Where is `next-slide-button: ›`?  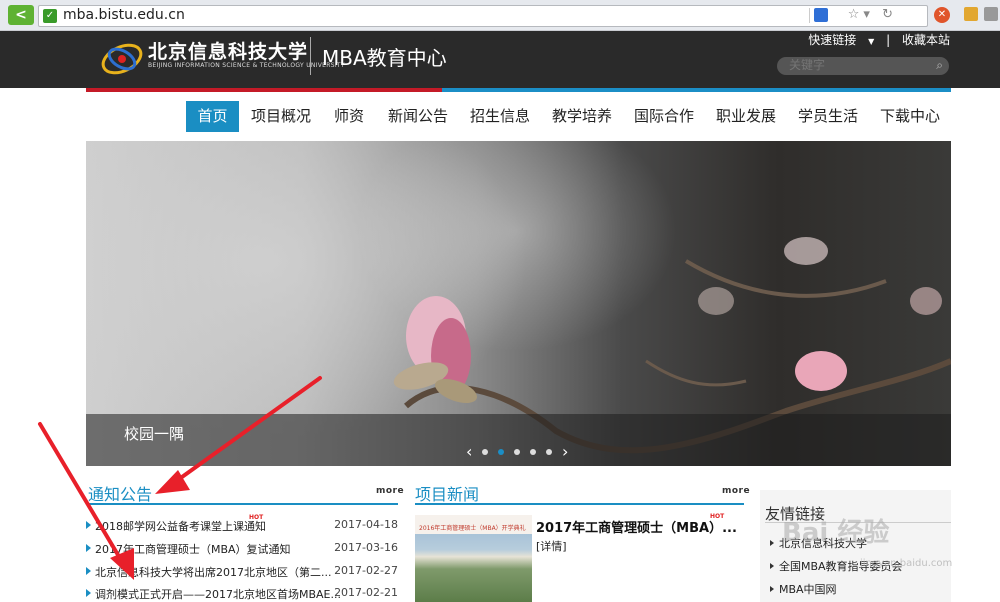 next-slide-button: › is located at coordinates (565, 452).